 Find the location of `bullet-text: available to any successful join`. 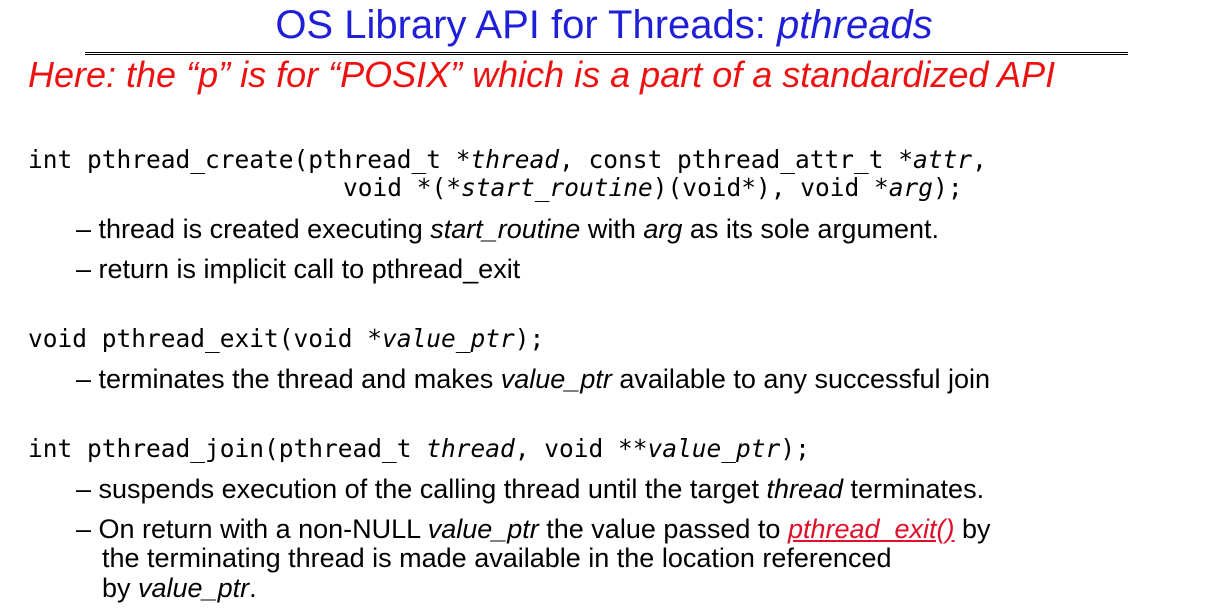

bullet-text: available to any successful join is located at coordinates (801, 379).